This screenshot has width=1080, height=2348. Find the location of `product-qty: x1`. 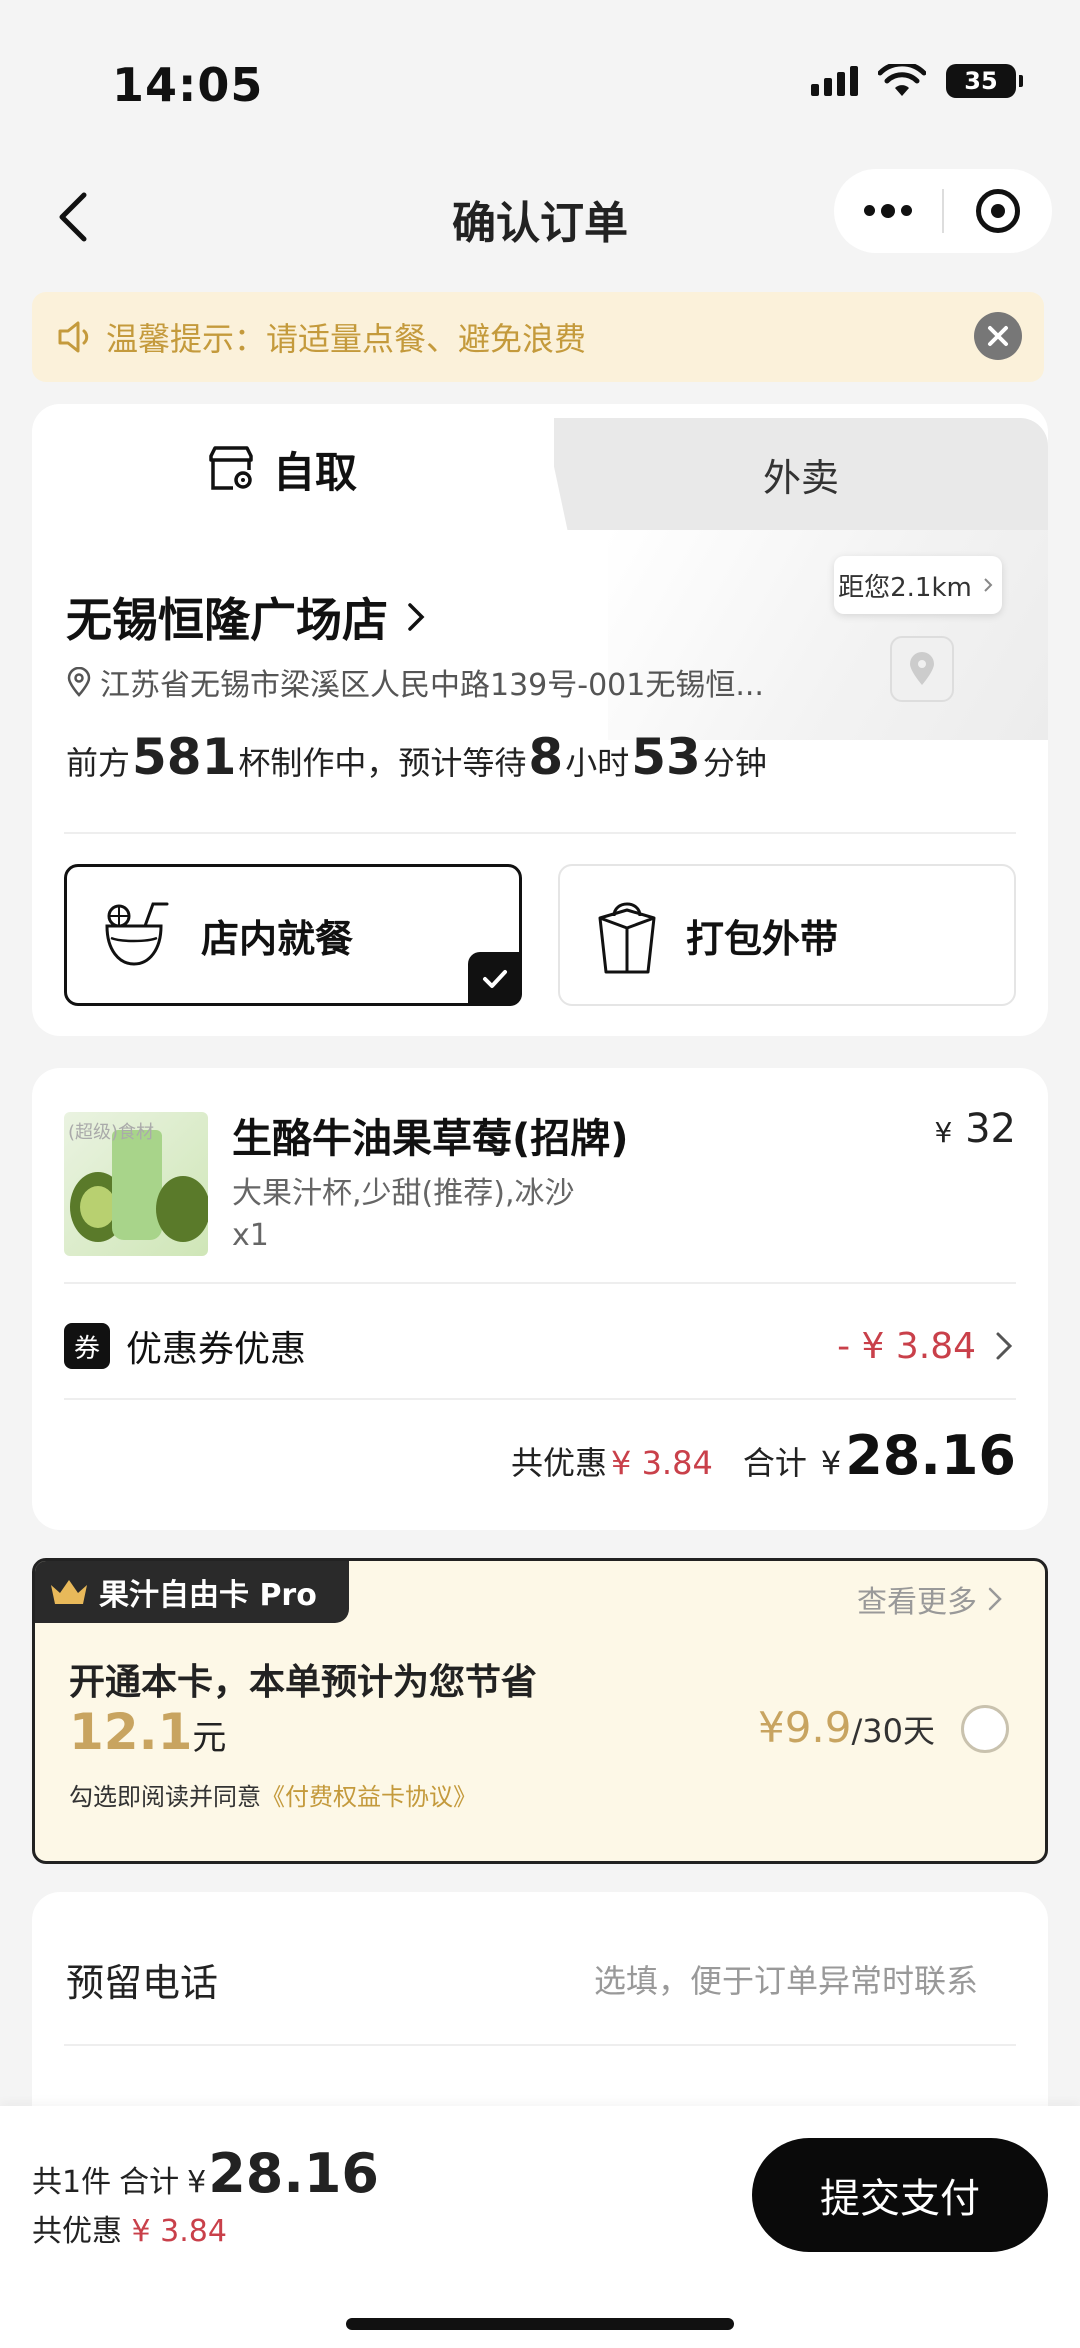

product-qty: x1 is located at coordinates (250, 1235).